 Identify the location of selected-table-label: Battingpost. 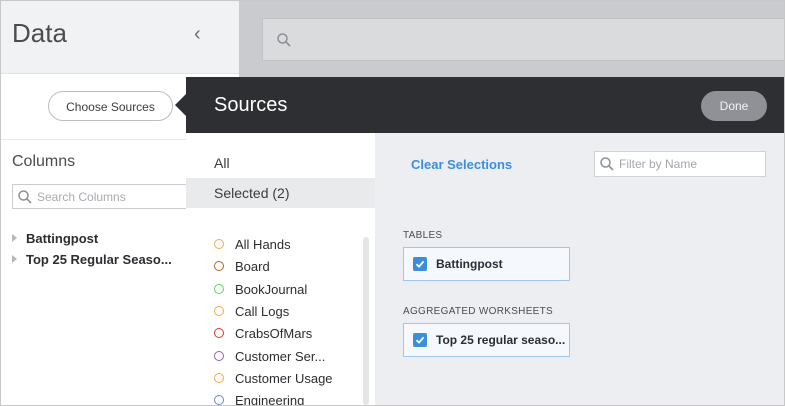
(469, 264).